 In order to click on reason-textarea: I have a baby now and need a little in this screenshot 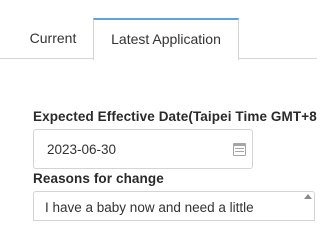, I will do `click(174, 206)`.